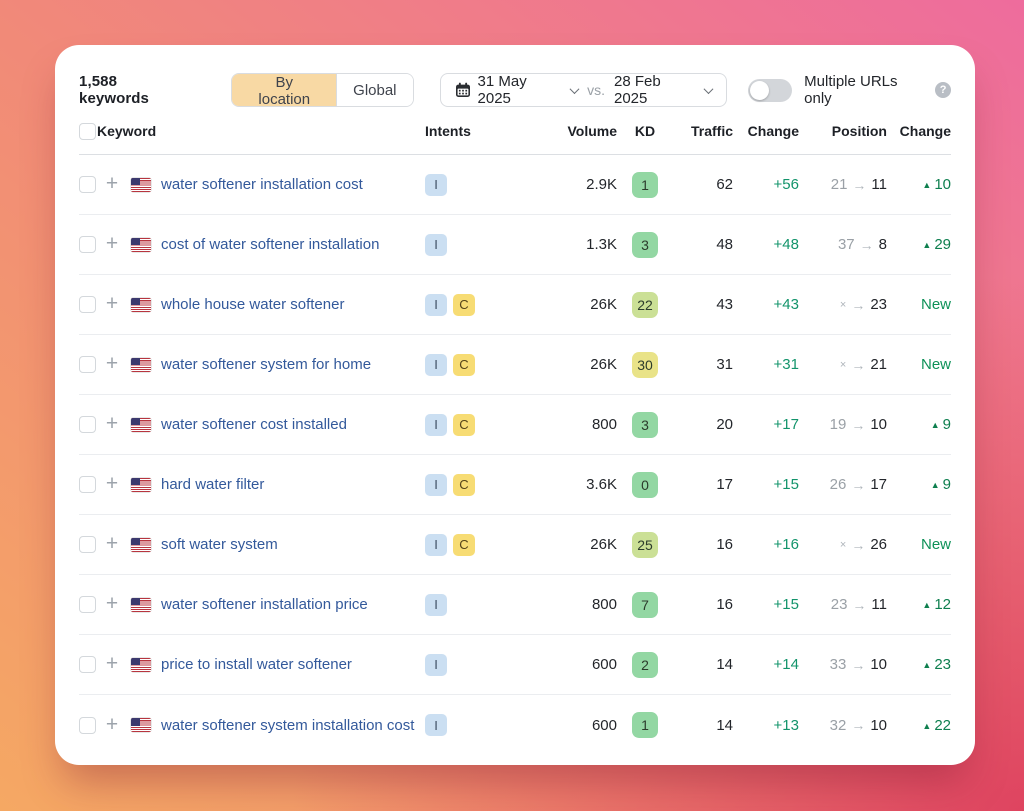  What do you see at coordinates (942, 244) in the screenshot?
I see `position-change-value: 29` at bounding box center [942, 244].